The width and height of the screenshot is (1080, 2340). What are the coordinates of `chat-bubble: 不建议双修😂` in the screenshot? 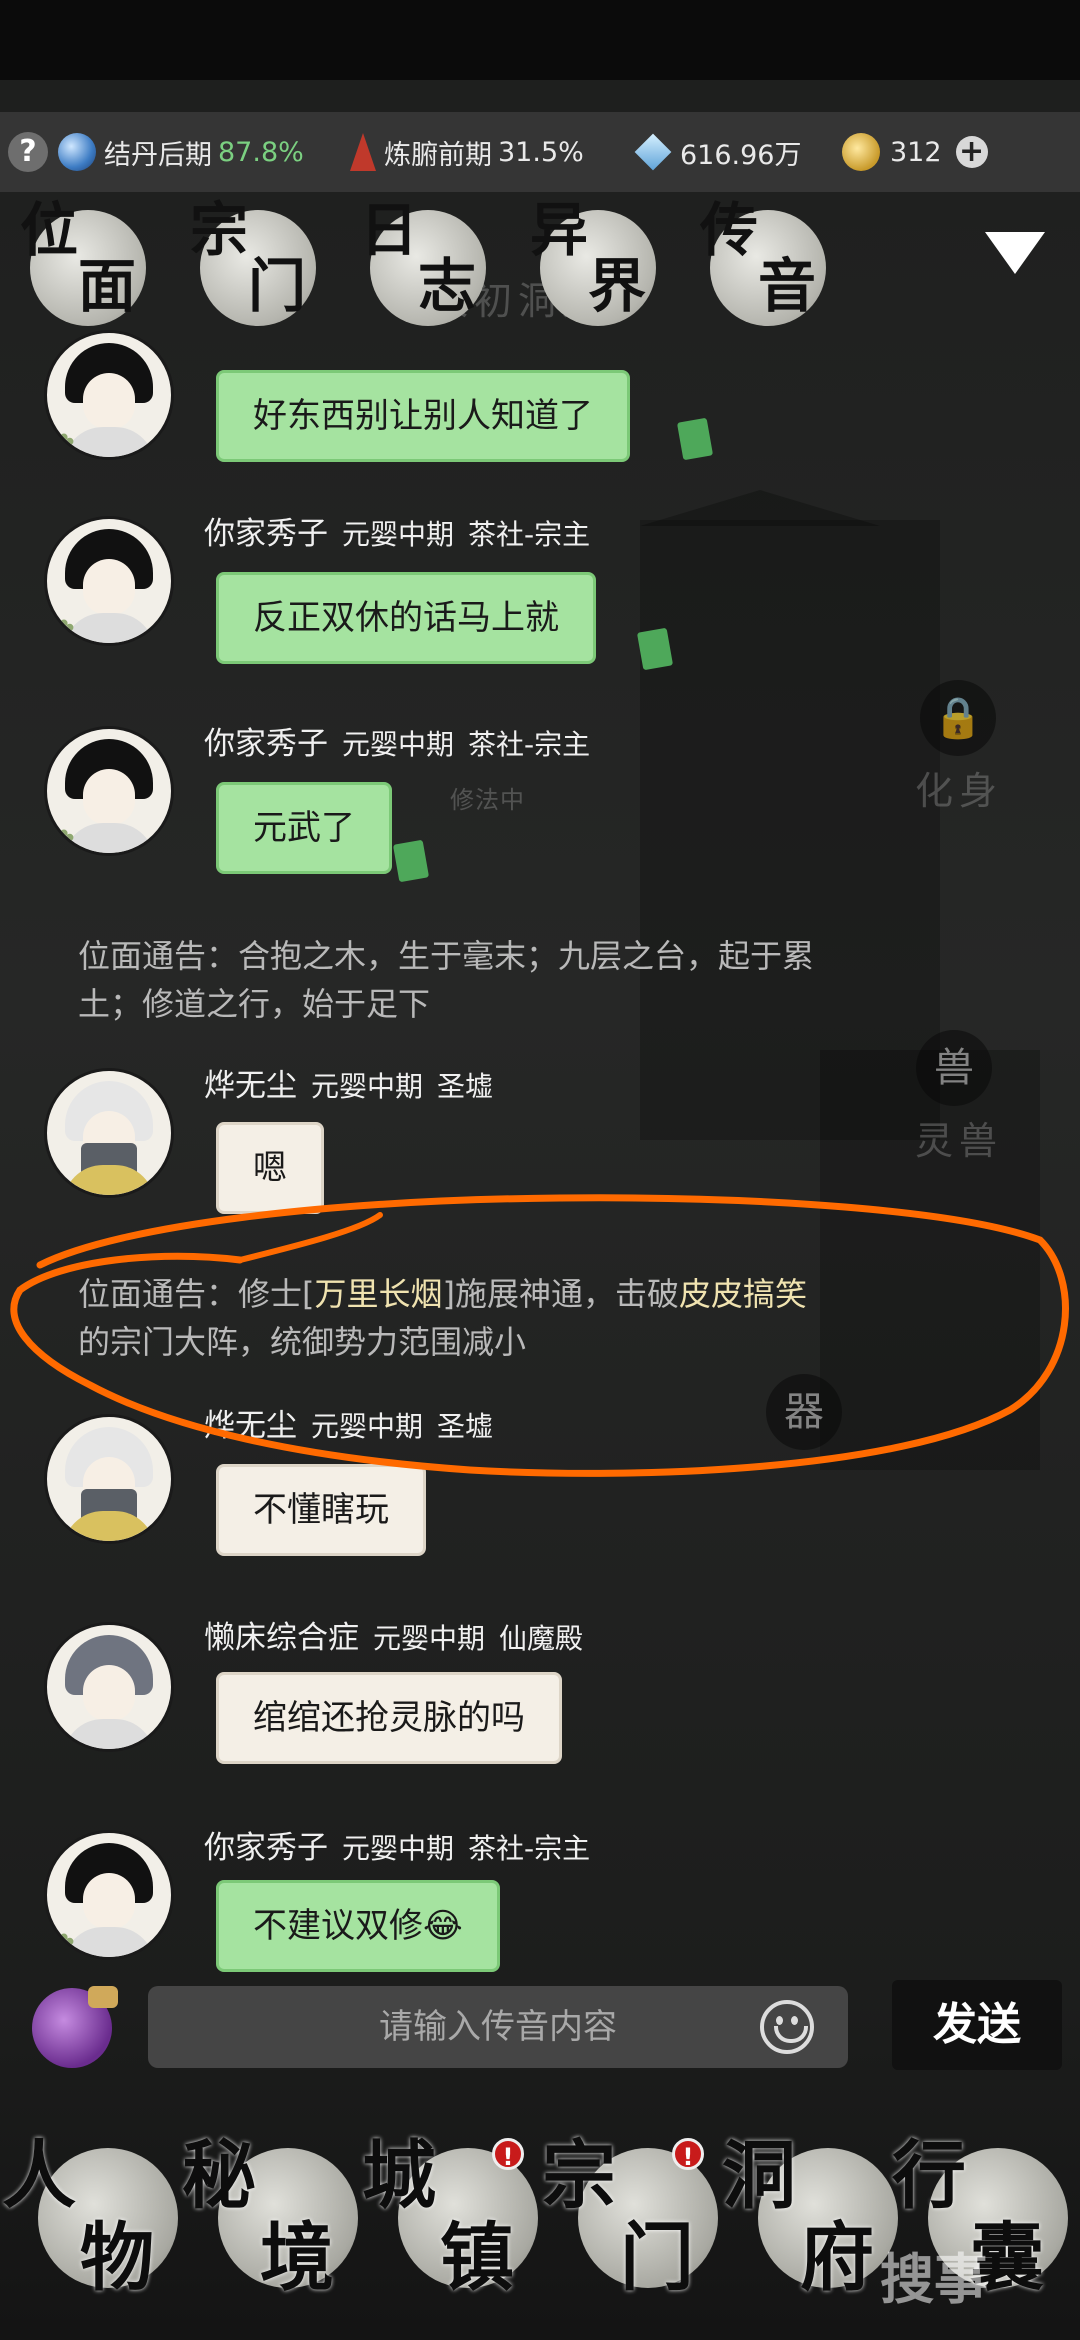 It's located at (358, 1926).